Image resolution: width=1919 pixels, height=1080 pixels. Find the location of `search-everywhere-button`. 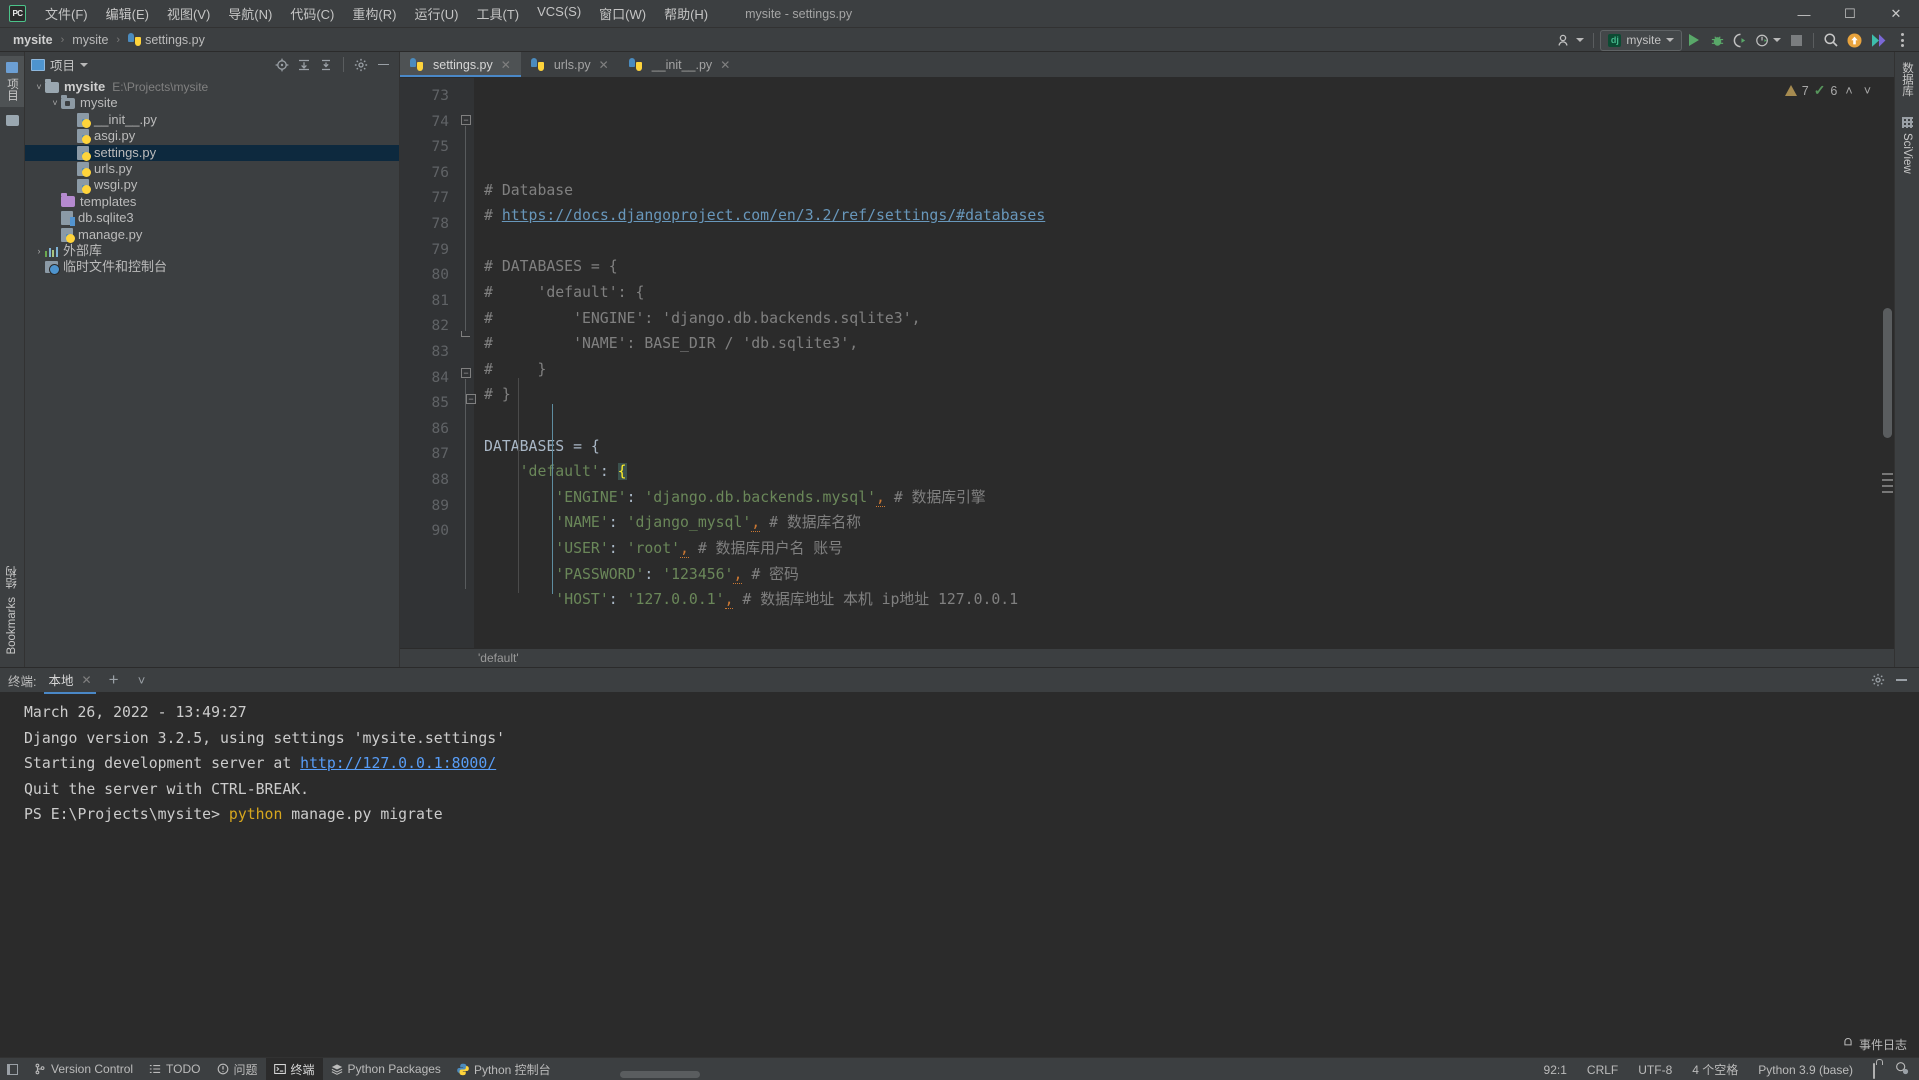

search-everywhere-button is located at coordinates (1831, 40).